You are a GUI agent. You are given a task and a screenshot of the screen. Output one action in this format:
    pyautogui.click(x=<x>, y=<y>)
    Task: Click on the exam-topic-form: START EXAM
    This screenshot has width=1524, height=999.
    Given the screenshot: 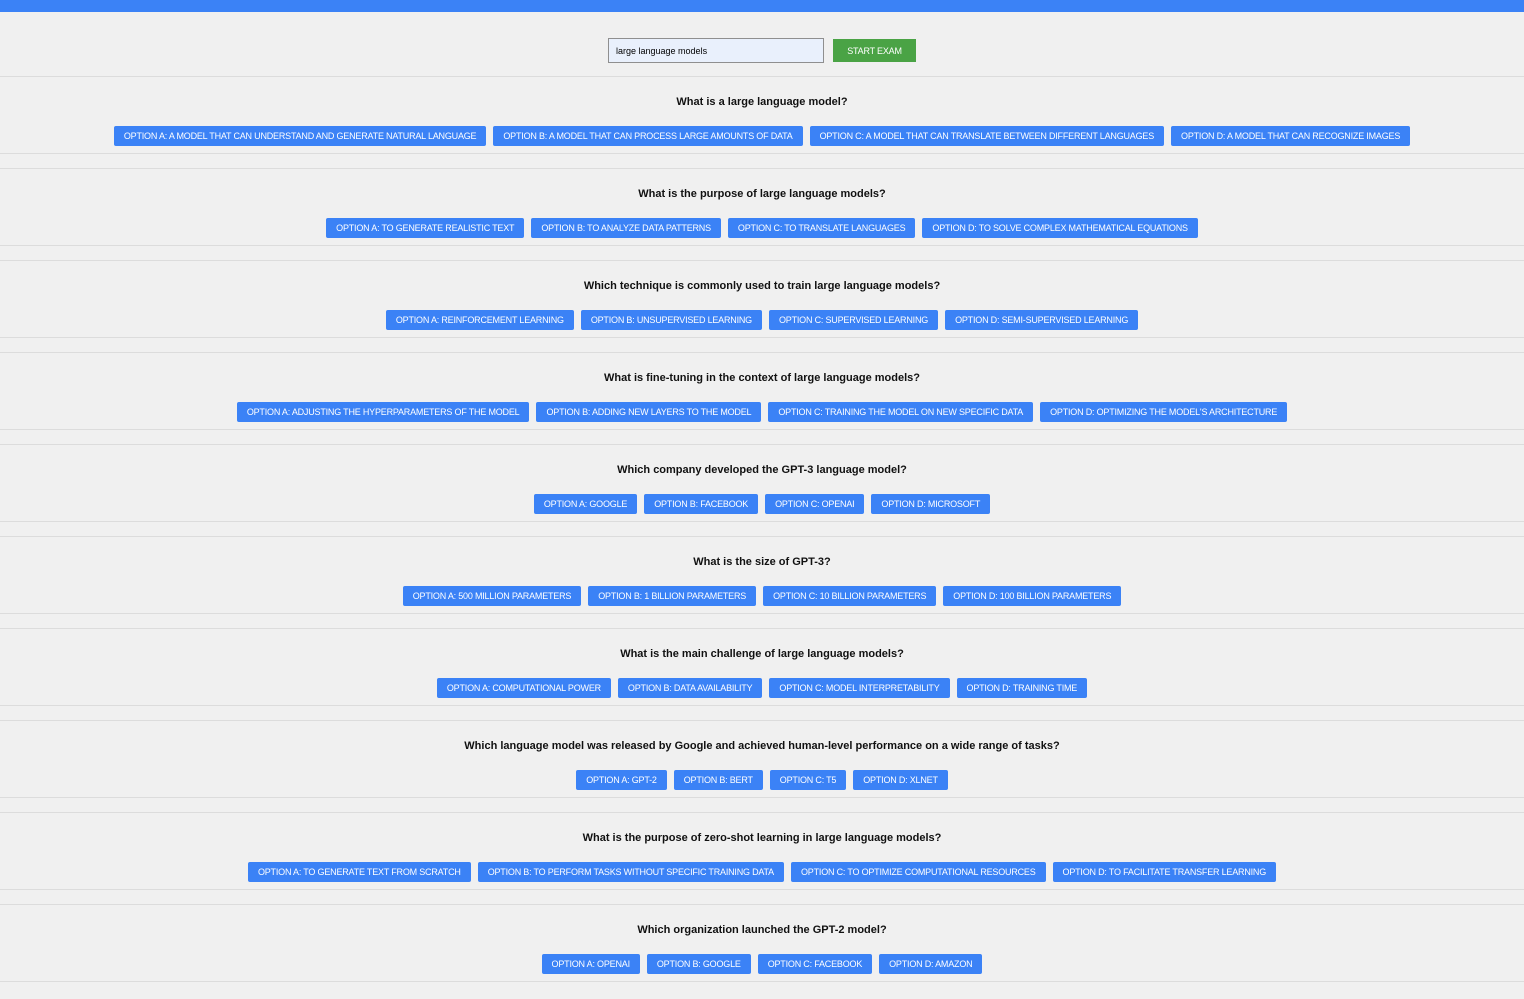 What is the action you would take?
    pyautogui.click(x=762, y=50)
    